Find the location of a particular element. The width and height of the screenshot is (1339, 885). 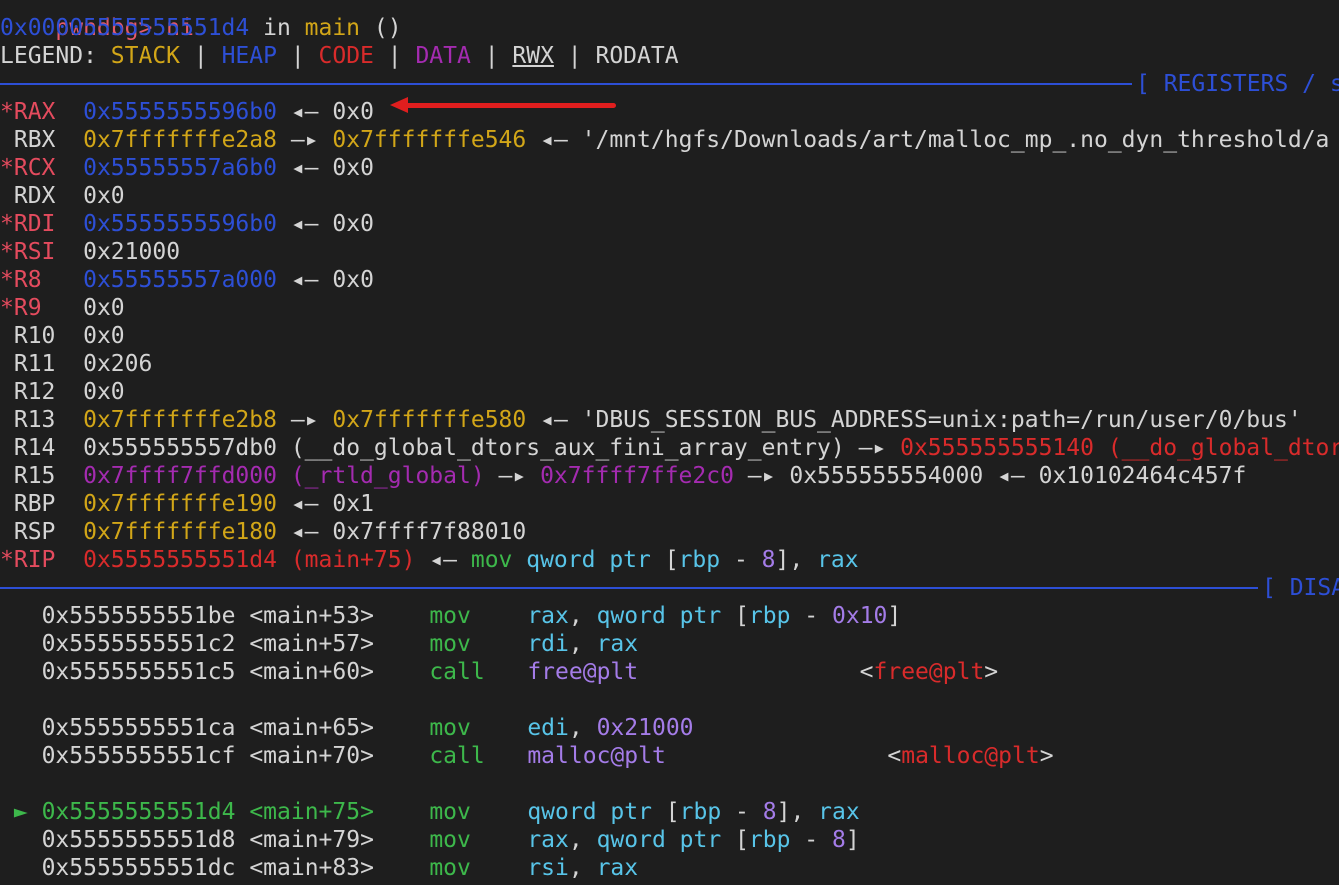

disasm-symbol: <main+65> is located at coordinates (311, 728).